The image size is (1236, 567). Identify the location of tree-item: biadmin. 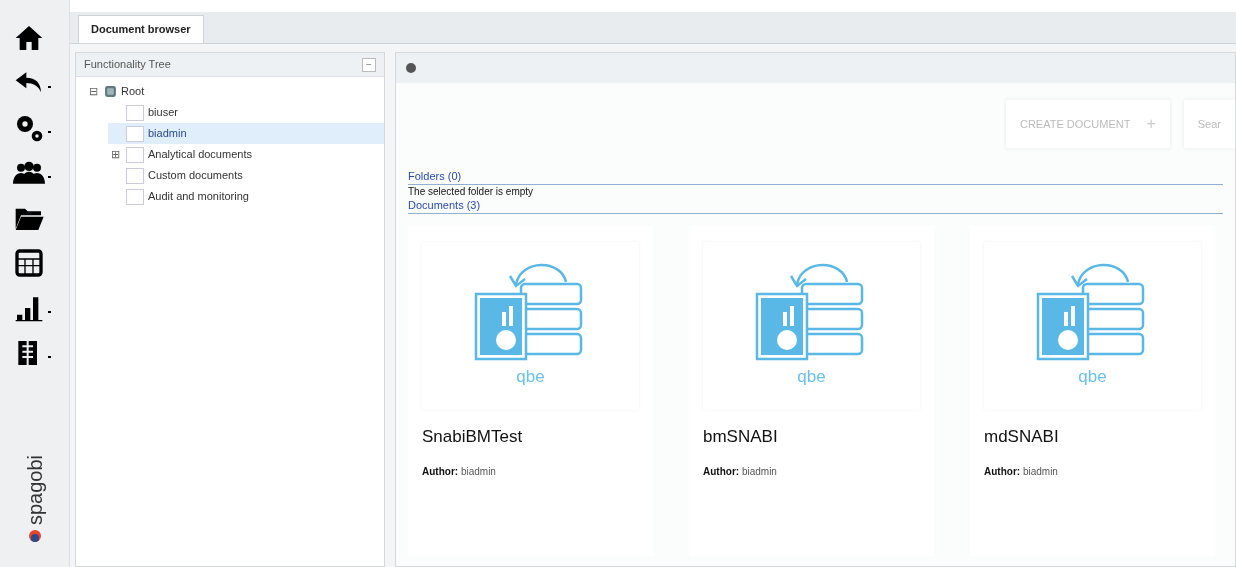
(246, 133).